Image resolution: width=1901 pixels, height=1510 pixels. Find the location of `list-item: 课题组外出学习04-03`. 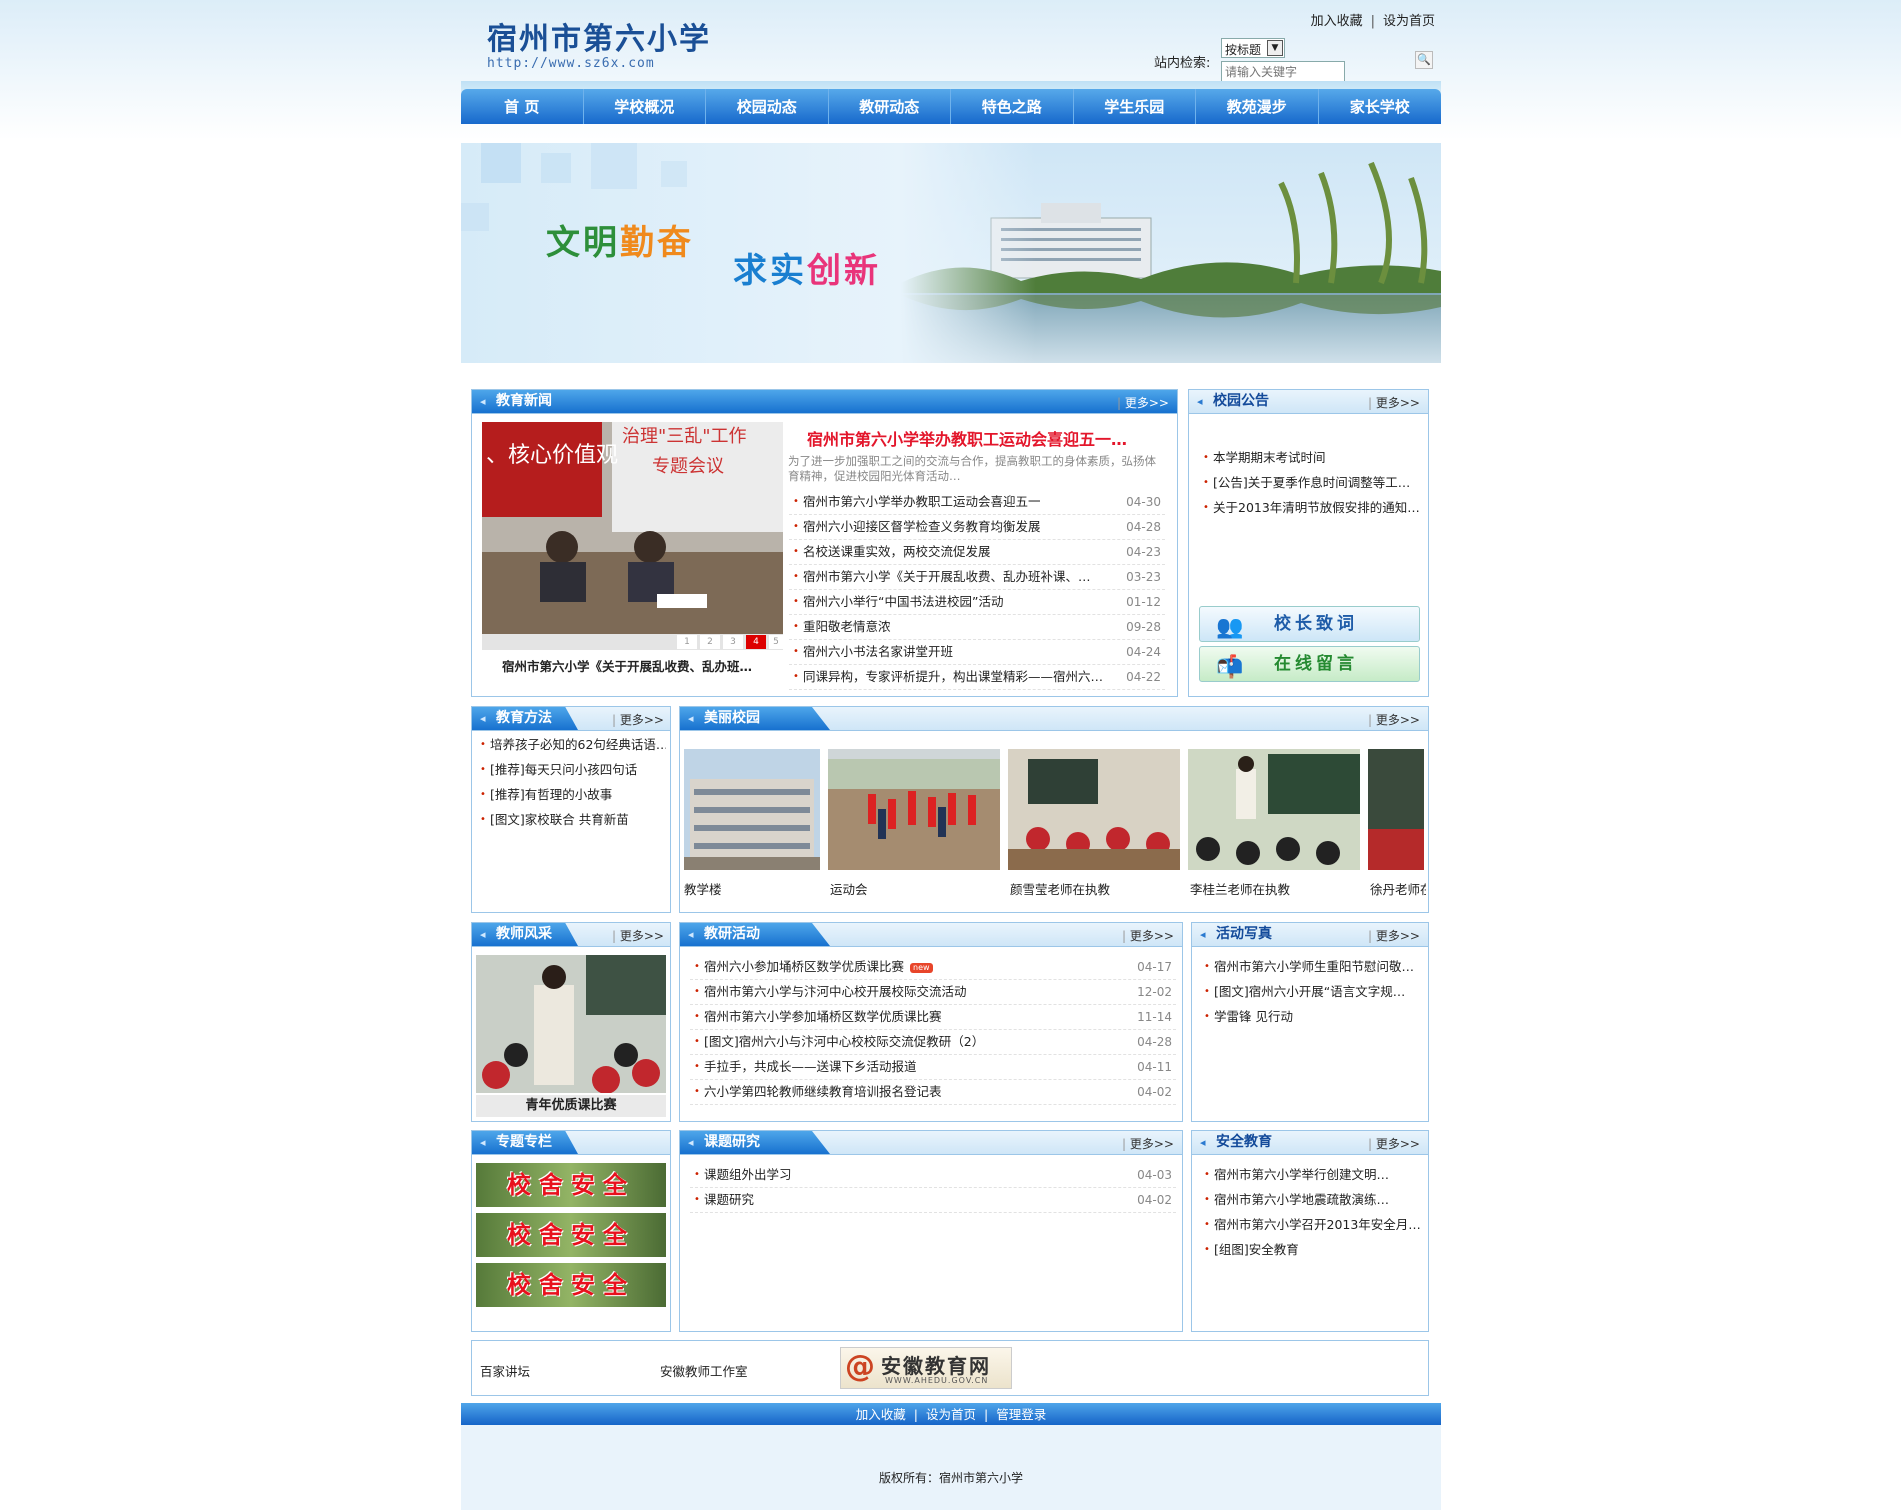

list-item: 课题组外出学习04-03 is located at coordinates (933, 1175).